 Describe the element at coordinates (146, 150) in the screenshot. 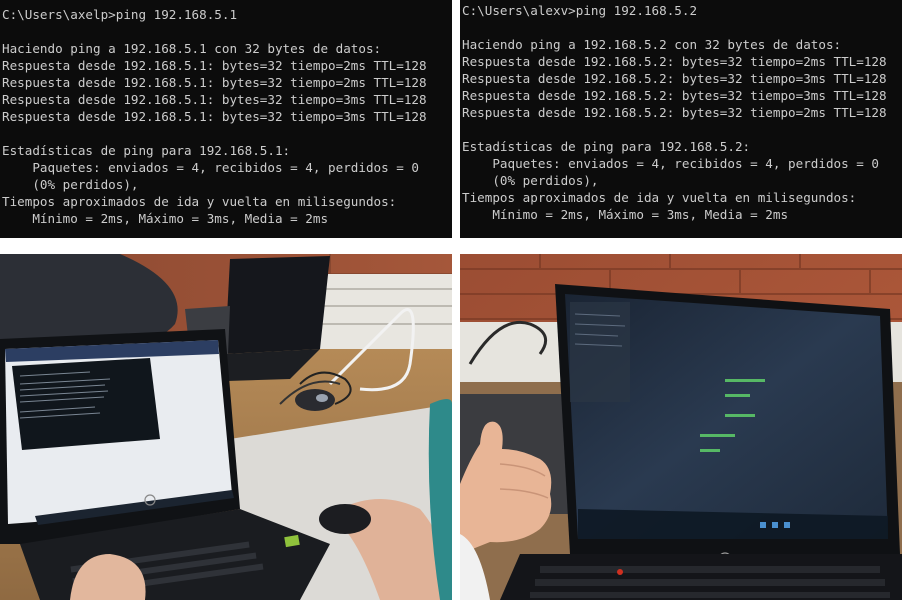

I see `terminal-line: Estadísticas de ping para 192.168.5.1:` at that location.